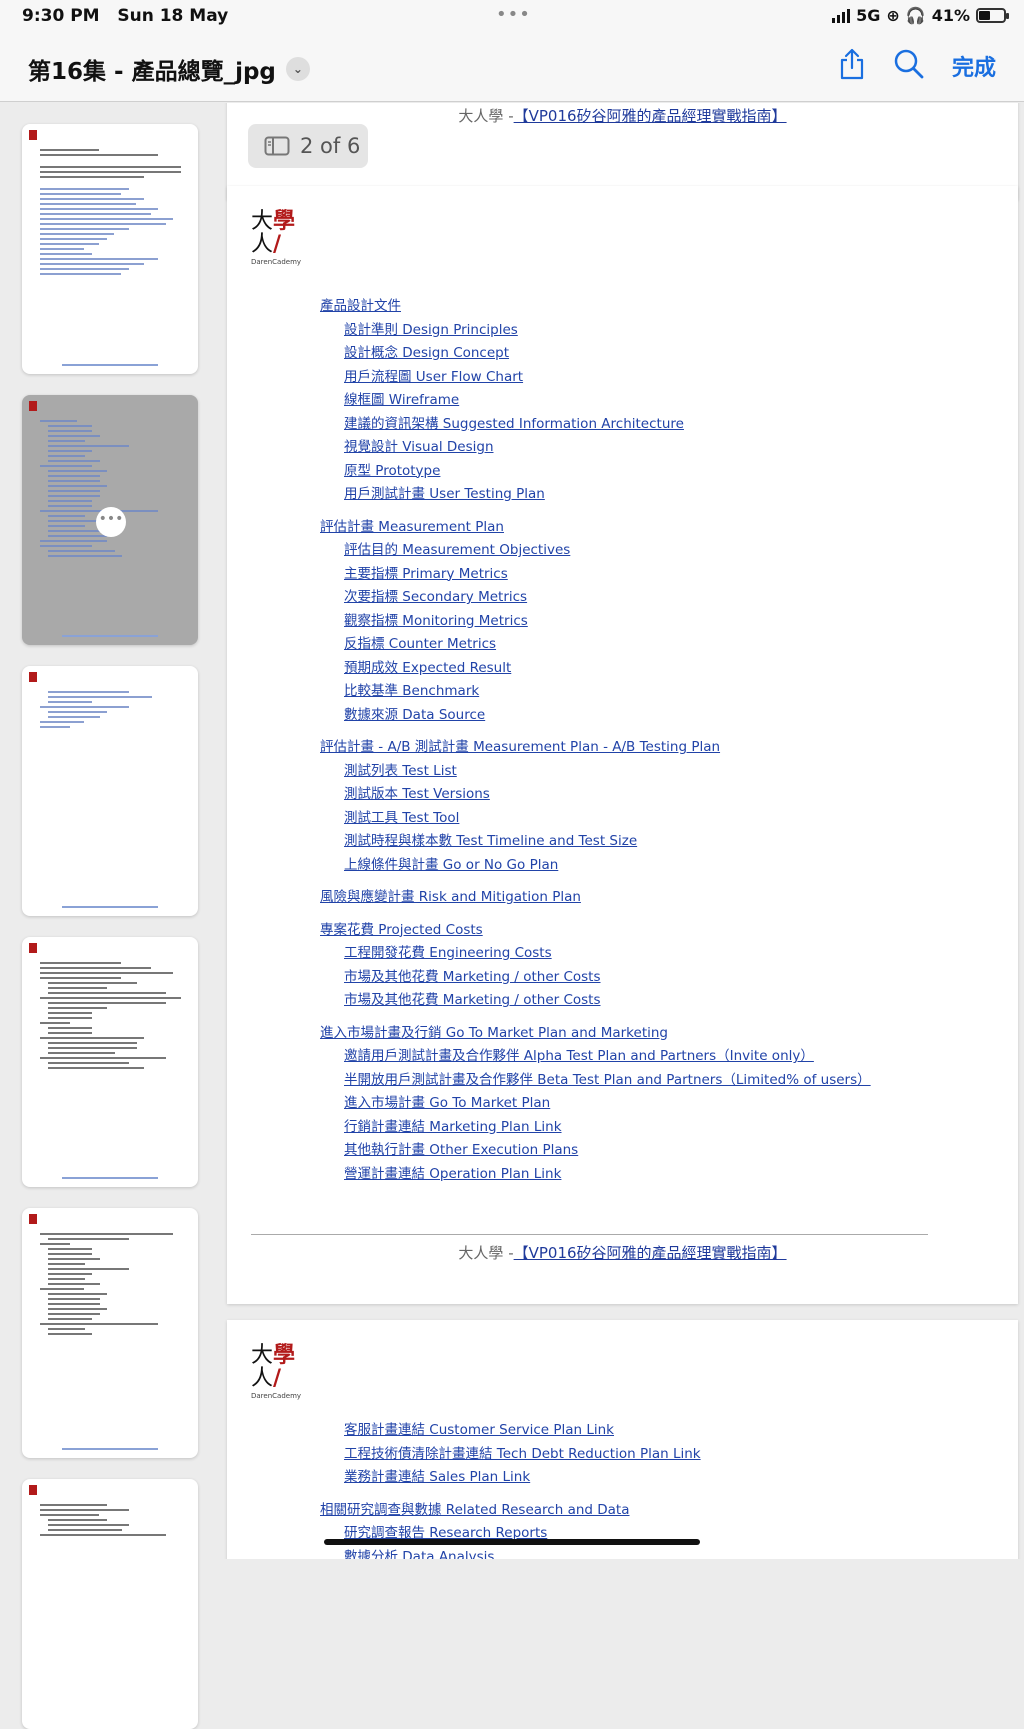 This screenshot has width=1024, height=1729. What do you see at coordinates (461, 1148) in the screenshot?
I see `toc-link: 其他執行計畫 Other Execution Plans` at bounding box center [461, 1148].